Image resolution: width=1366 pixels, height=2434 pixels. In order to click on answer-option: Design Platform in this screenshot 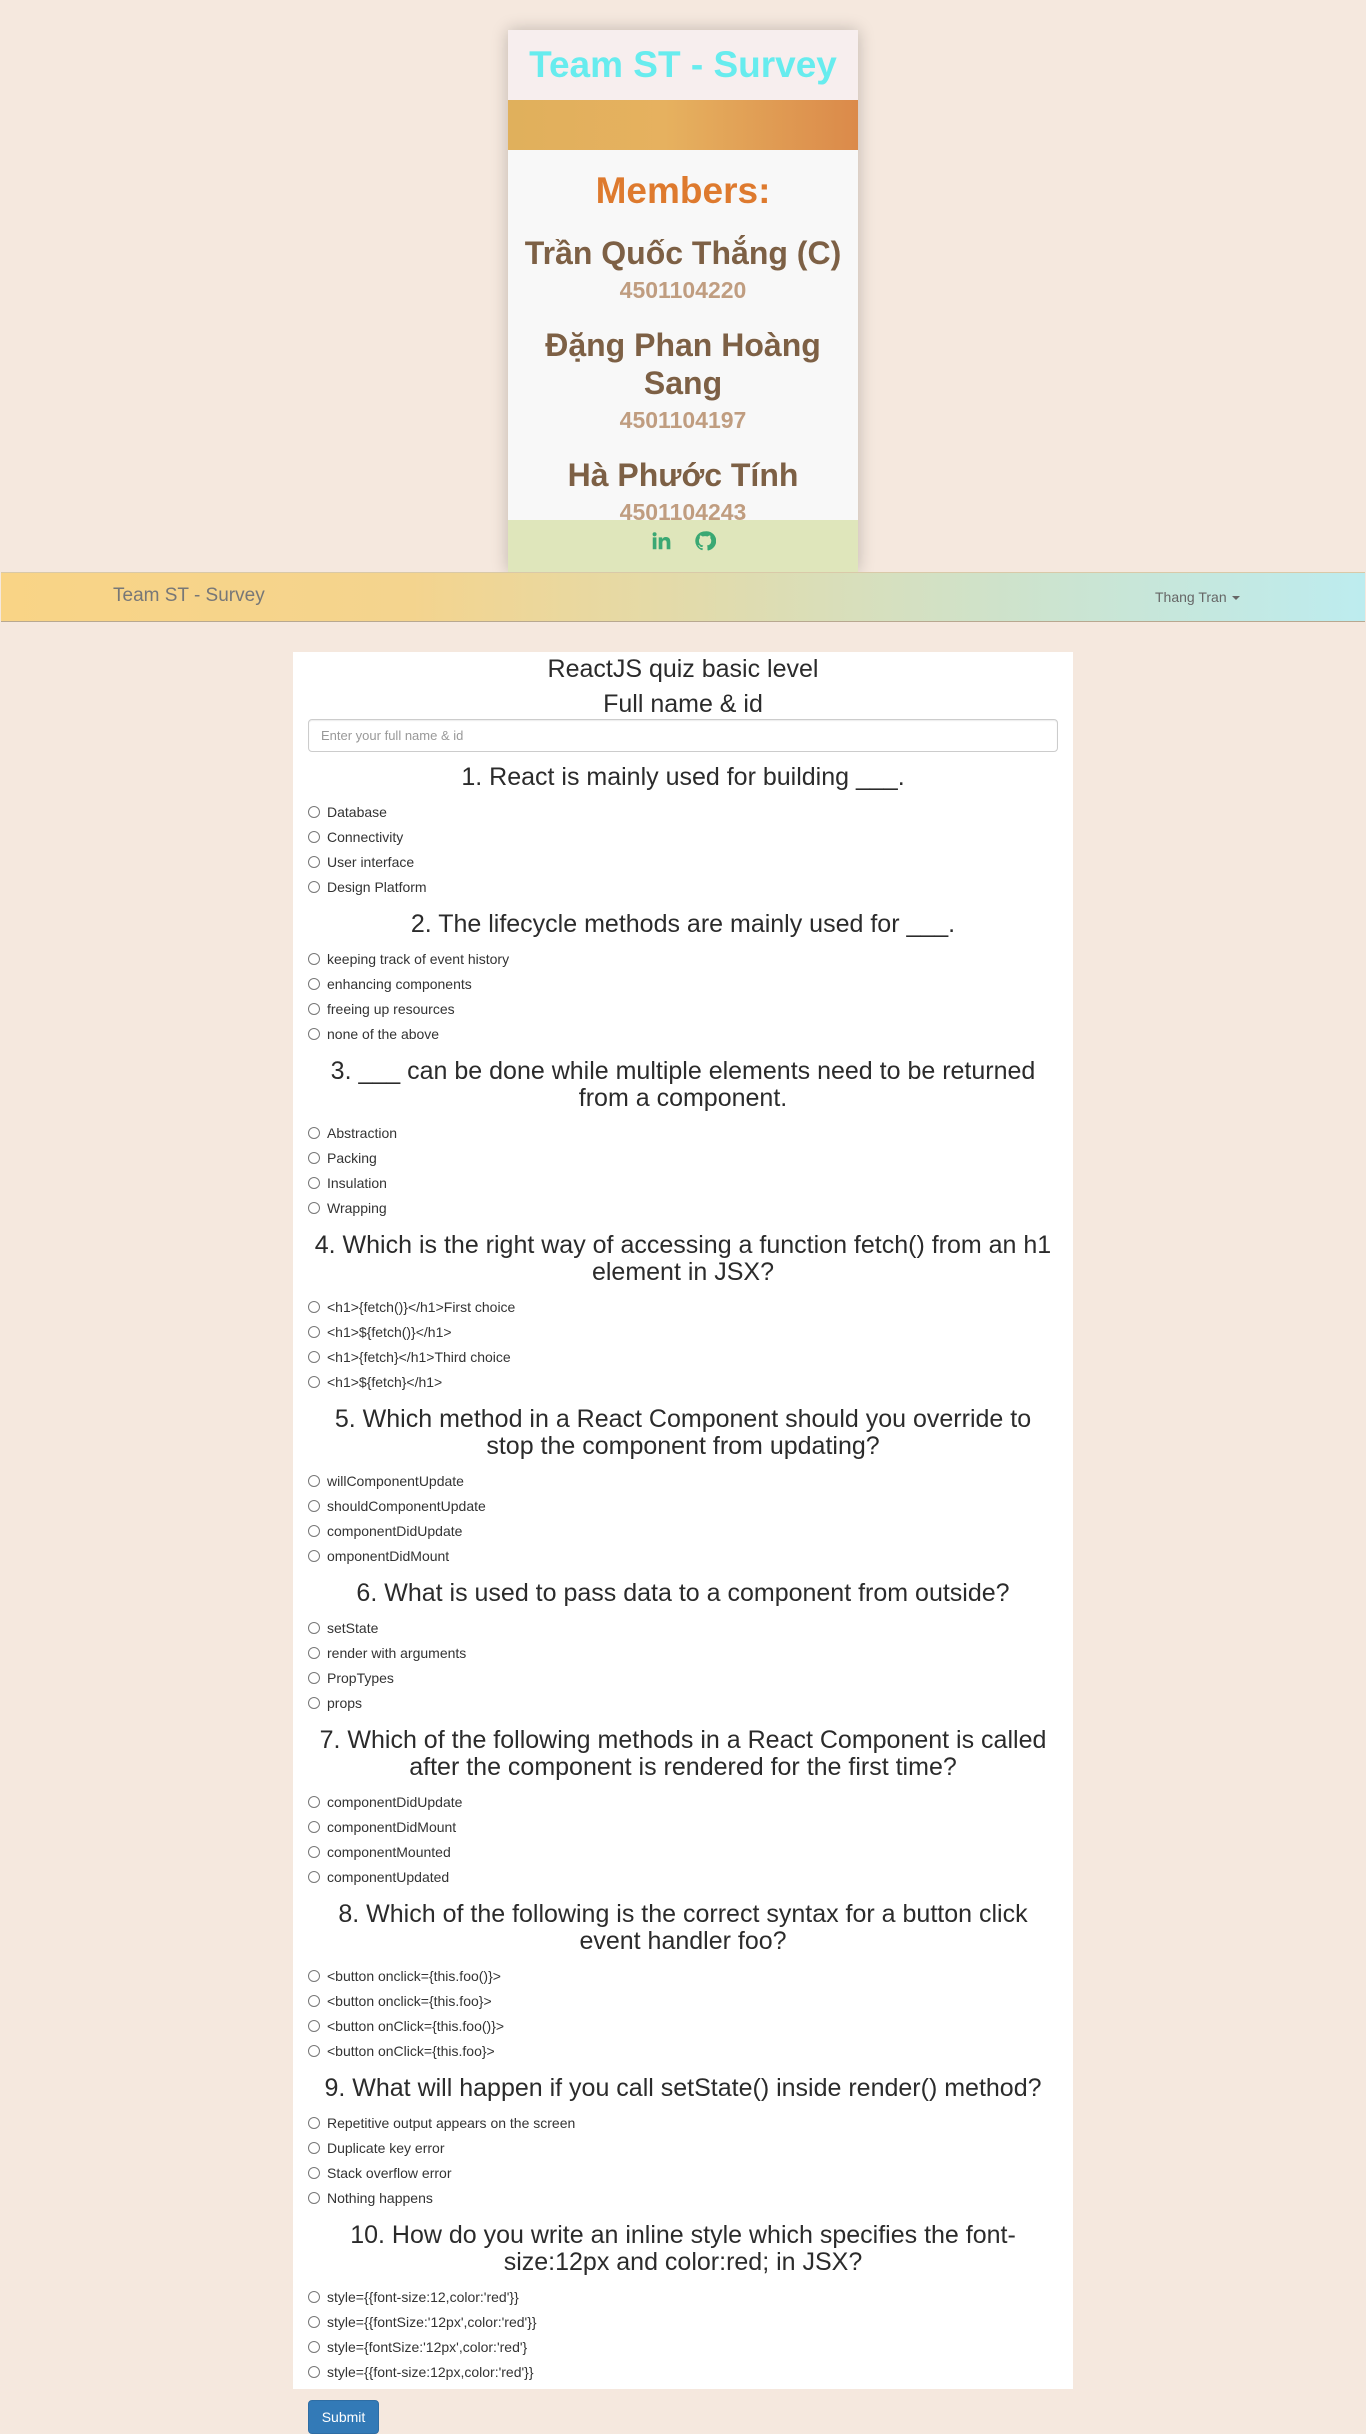, I will do `click(683, 886)`.